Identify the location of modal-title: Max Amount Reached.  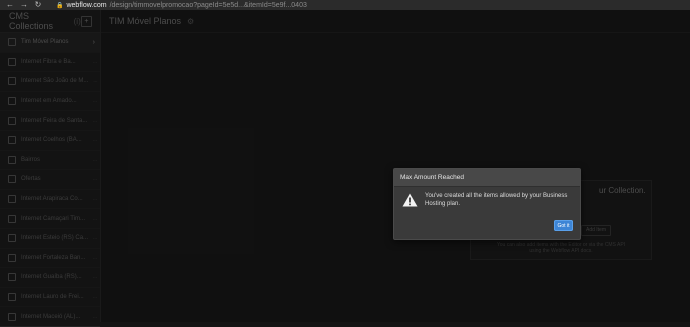
(432, 177).